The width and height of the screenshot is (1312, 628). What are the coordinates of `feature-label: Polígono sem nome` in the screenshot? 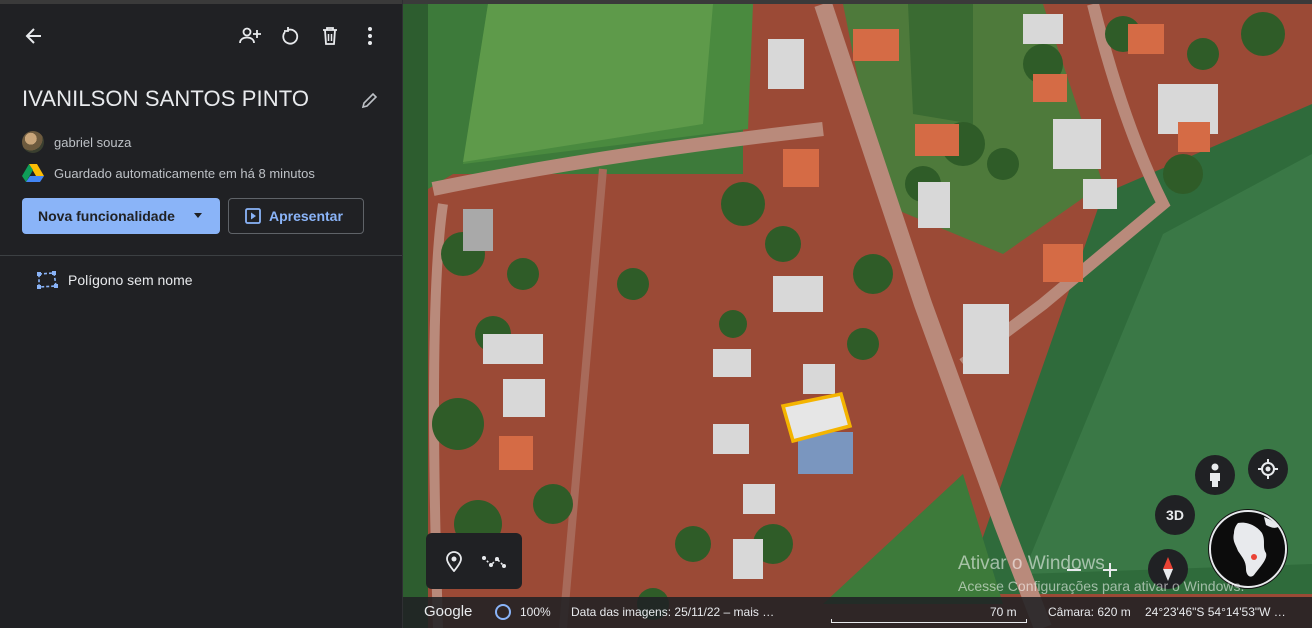 It's located at (130, 280).